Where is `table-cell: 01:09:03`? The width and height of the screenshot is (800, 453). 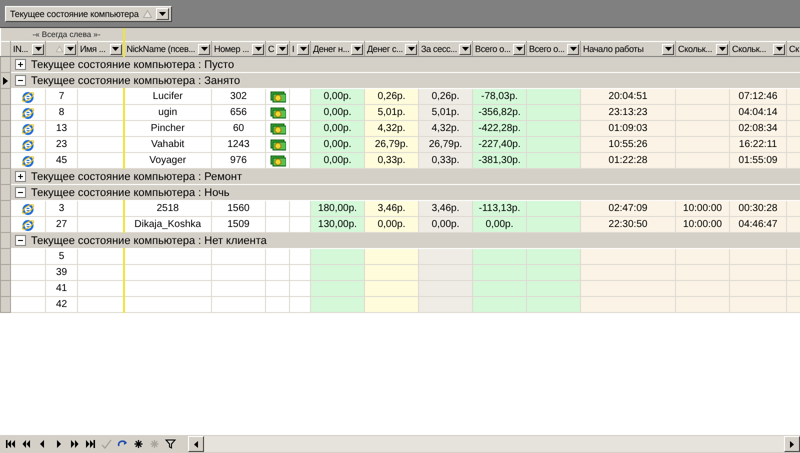 table-cell: 01:09:03 is located at coordinates (628, 128).